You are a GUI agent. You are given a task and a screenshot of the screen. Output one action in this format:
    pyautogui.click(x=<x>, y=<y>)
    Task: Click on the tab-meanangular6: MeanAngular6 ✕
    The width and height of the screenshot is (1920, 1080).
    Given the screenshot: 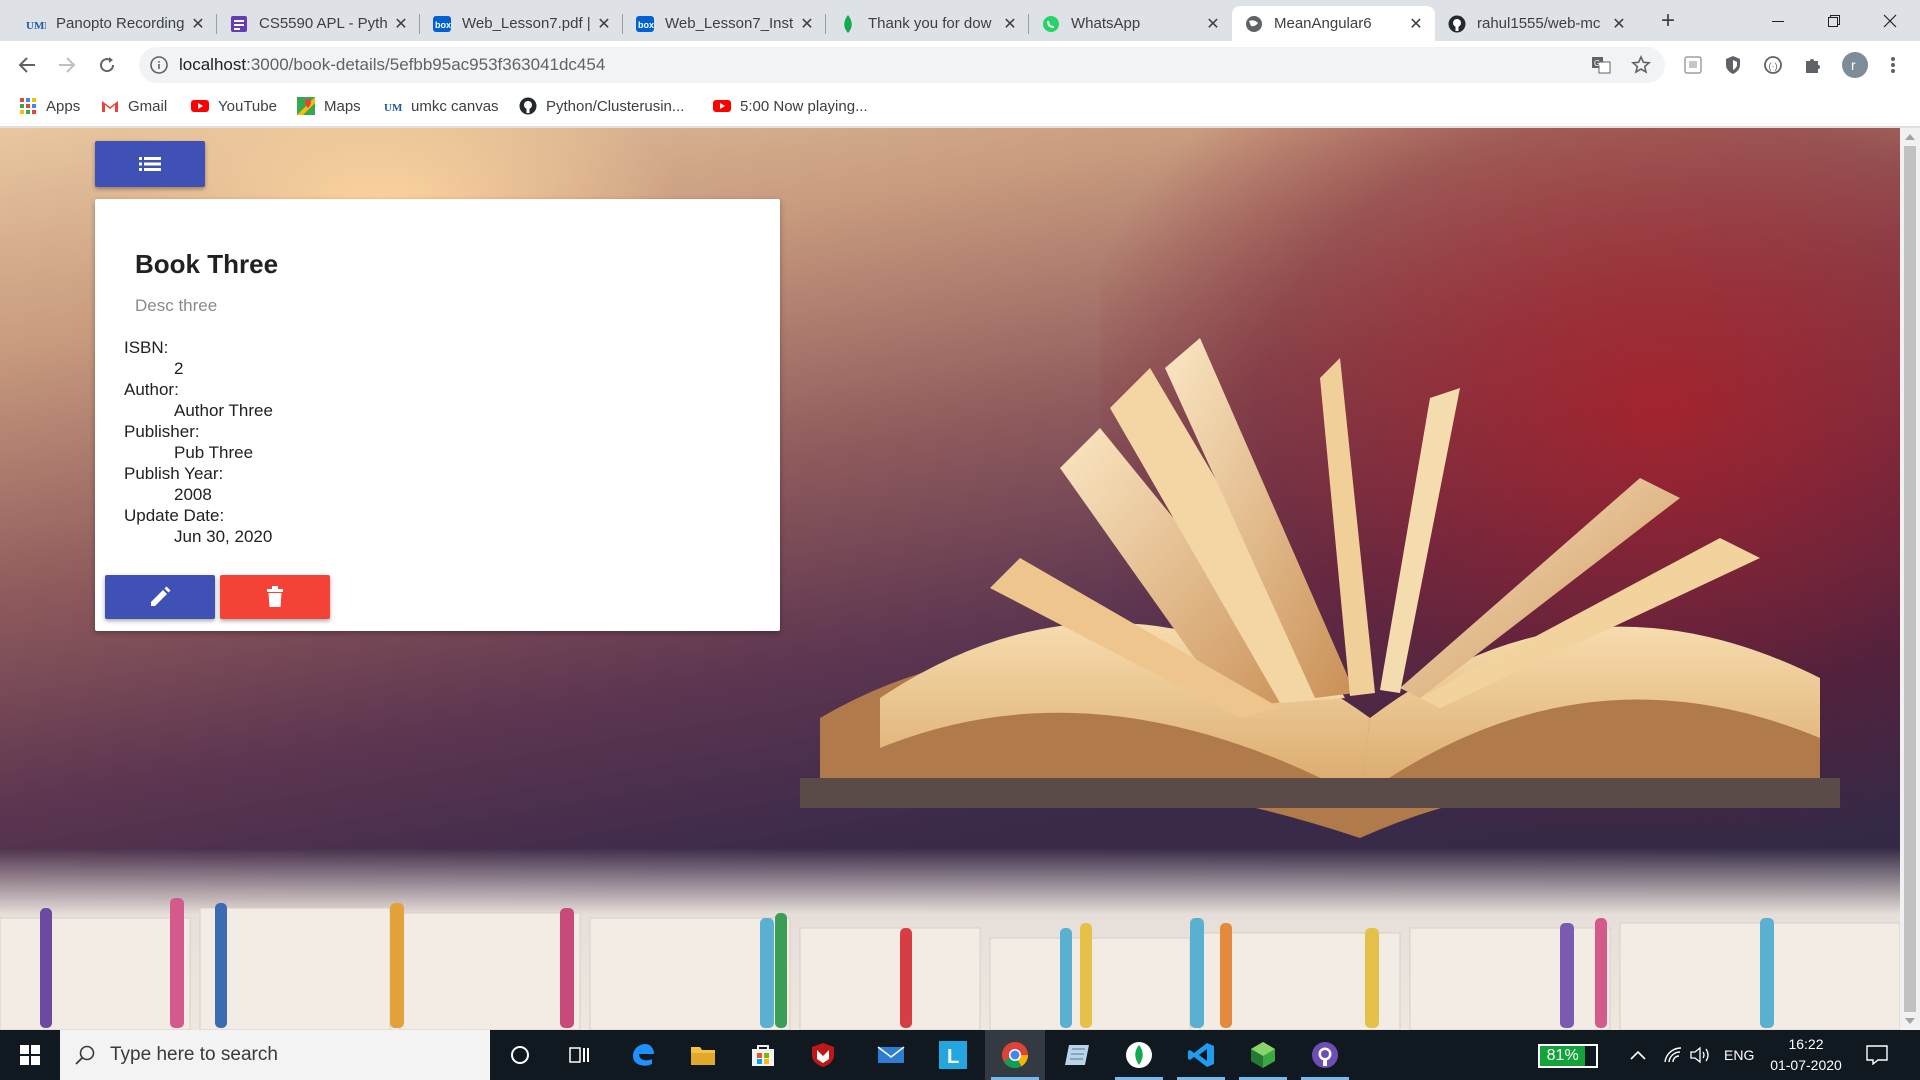 What is the action you would take?
    pyautogui.click(x=1333, y=23)
    